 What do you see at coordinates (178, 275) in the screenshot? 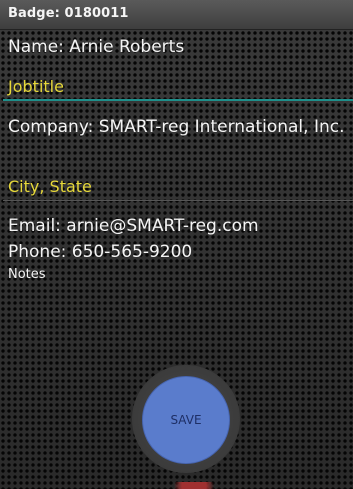
I see `notes-field: Notes` at bounding box center [178, 275].